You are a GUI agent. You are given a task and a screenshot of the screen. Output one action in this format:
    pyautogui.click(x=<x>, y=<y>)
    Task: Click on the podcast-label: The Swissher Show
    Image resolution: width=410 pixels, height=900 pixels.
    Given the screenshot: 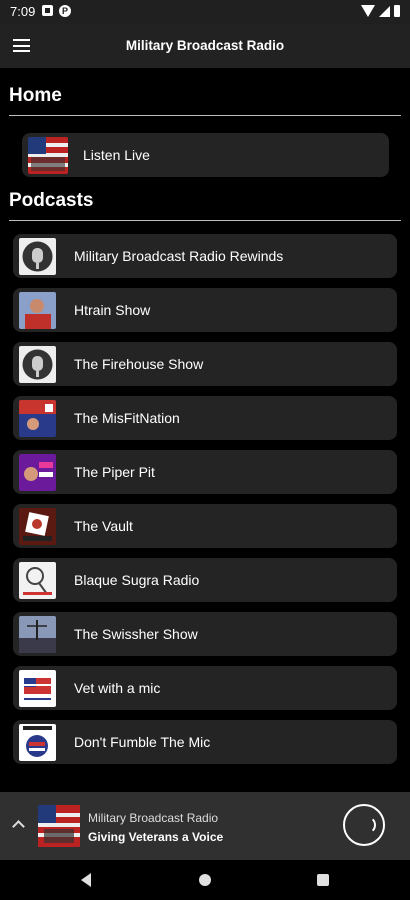 What is the action you would take?
    pyautogui.click(x=136, y=634)
    